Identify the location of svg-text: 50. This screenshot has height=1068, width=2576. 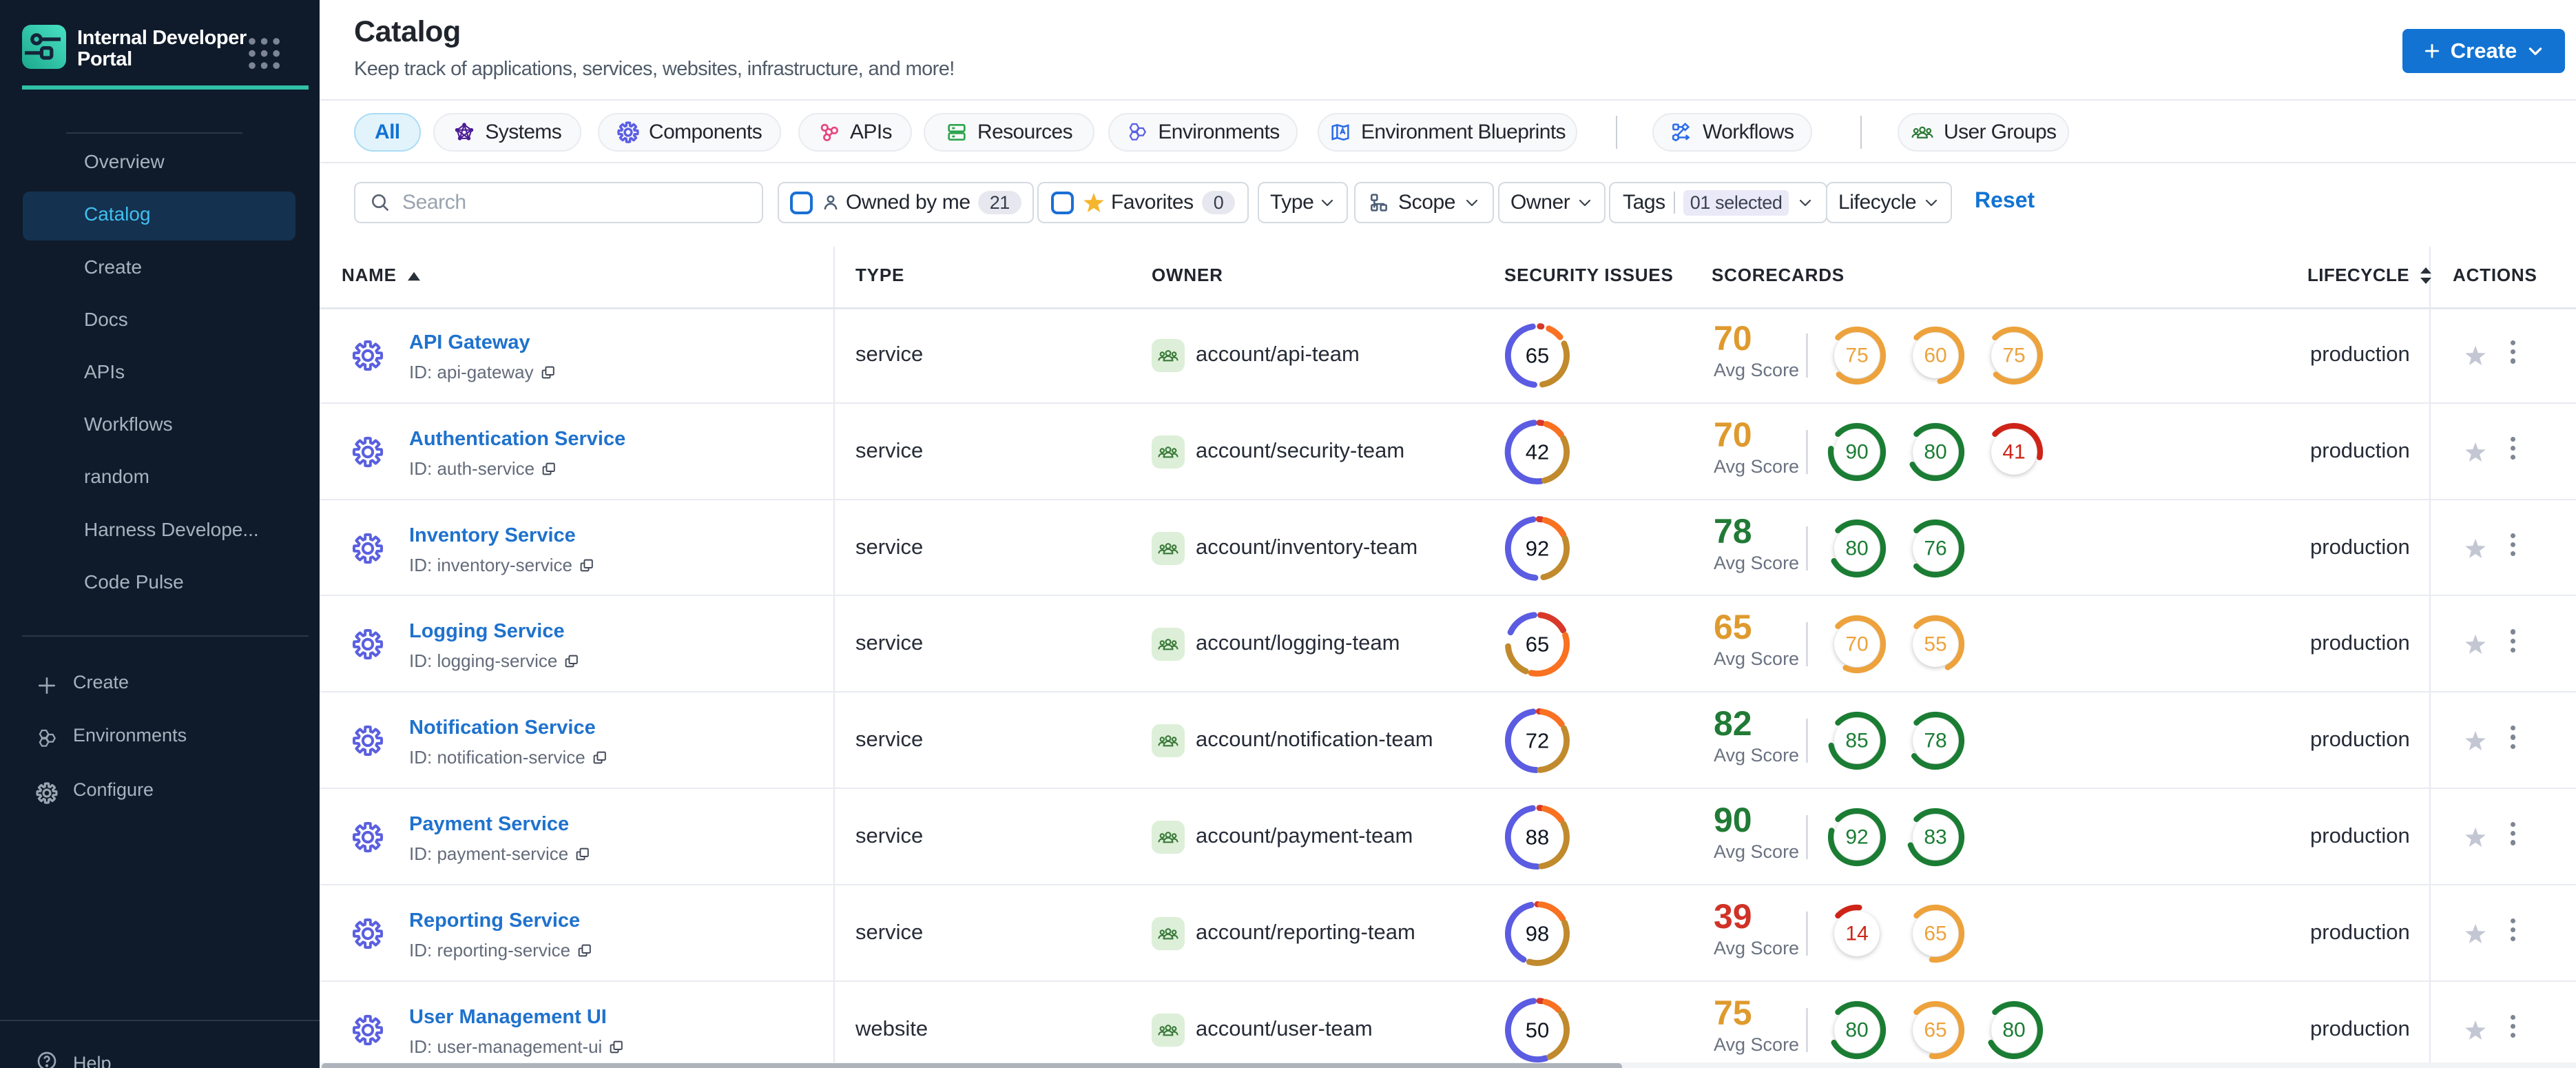
(1537, 1030).